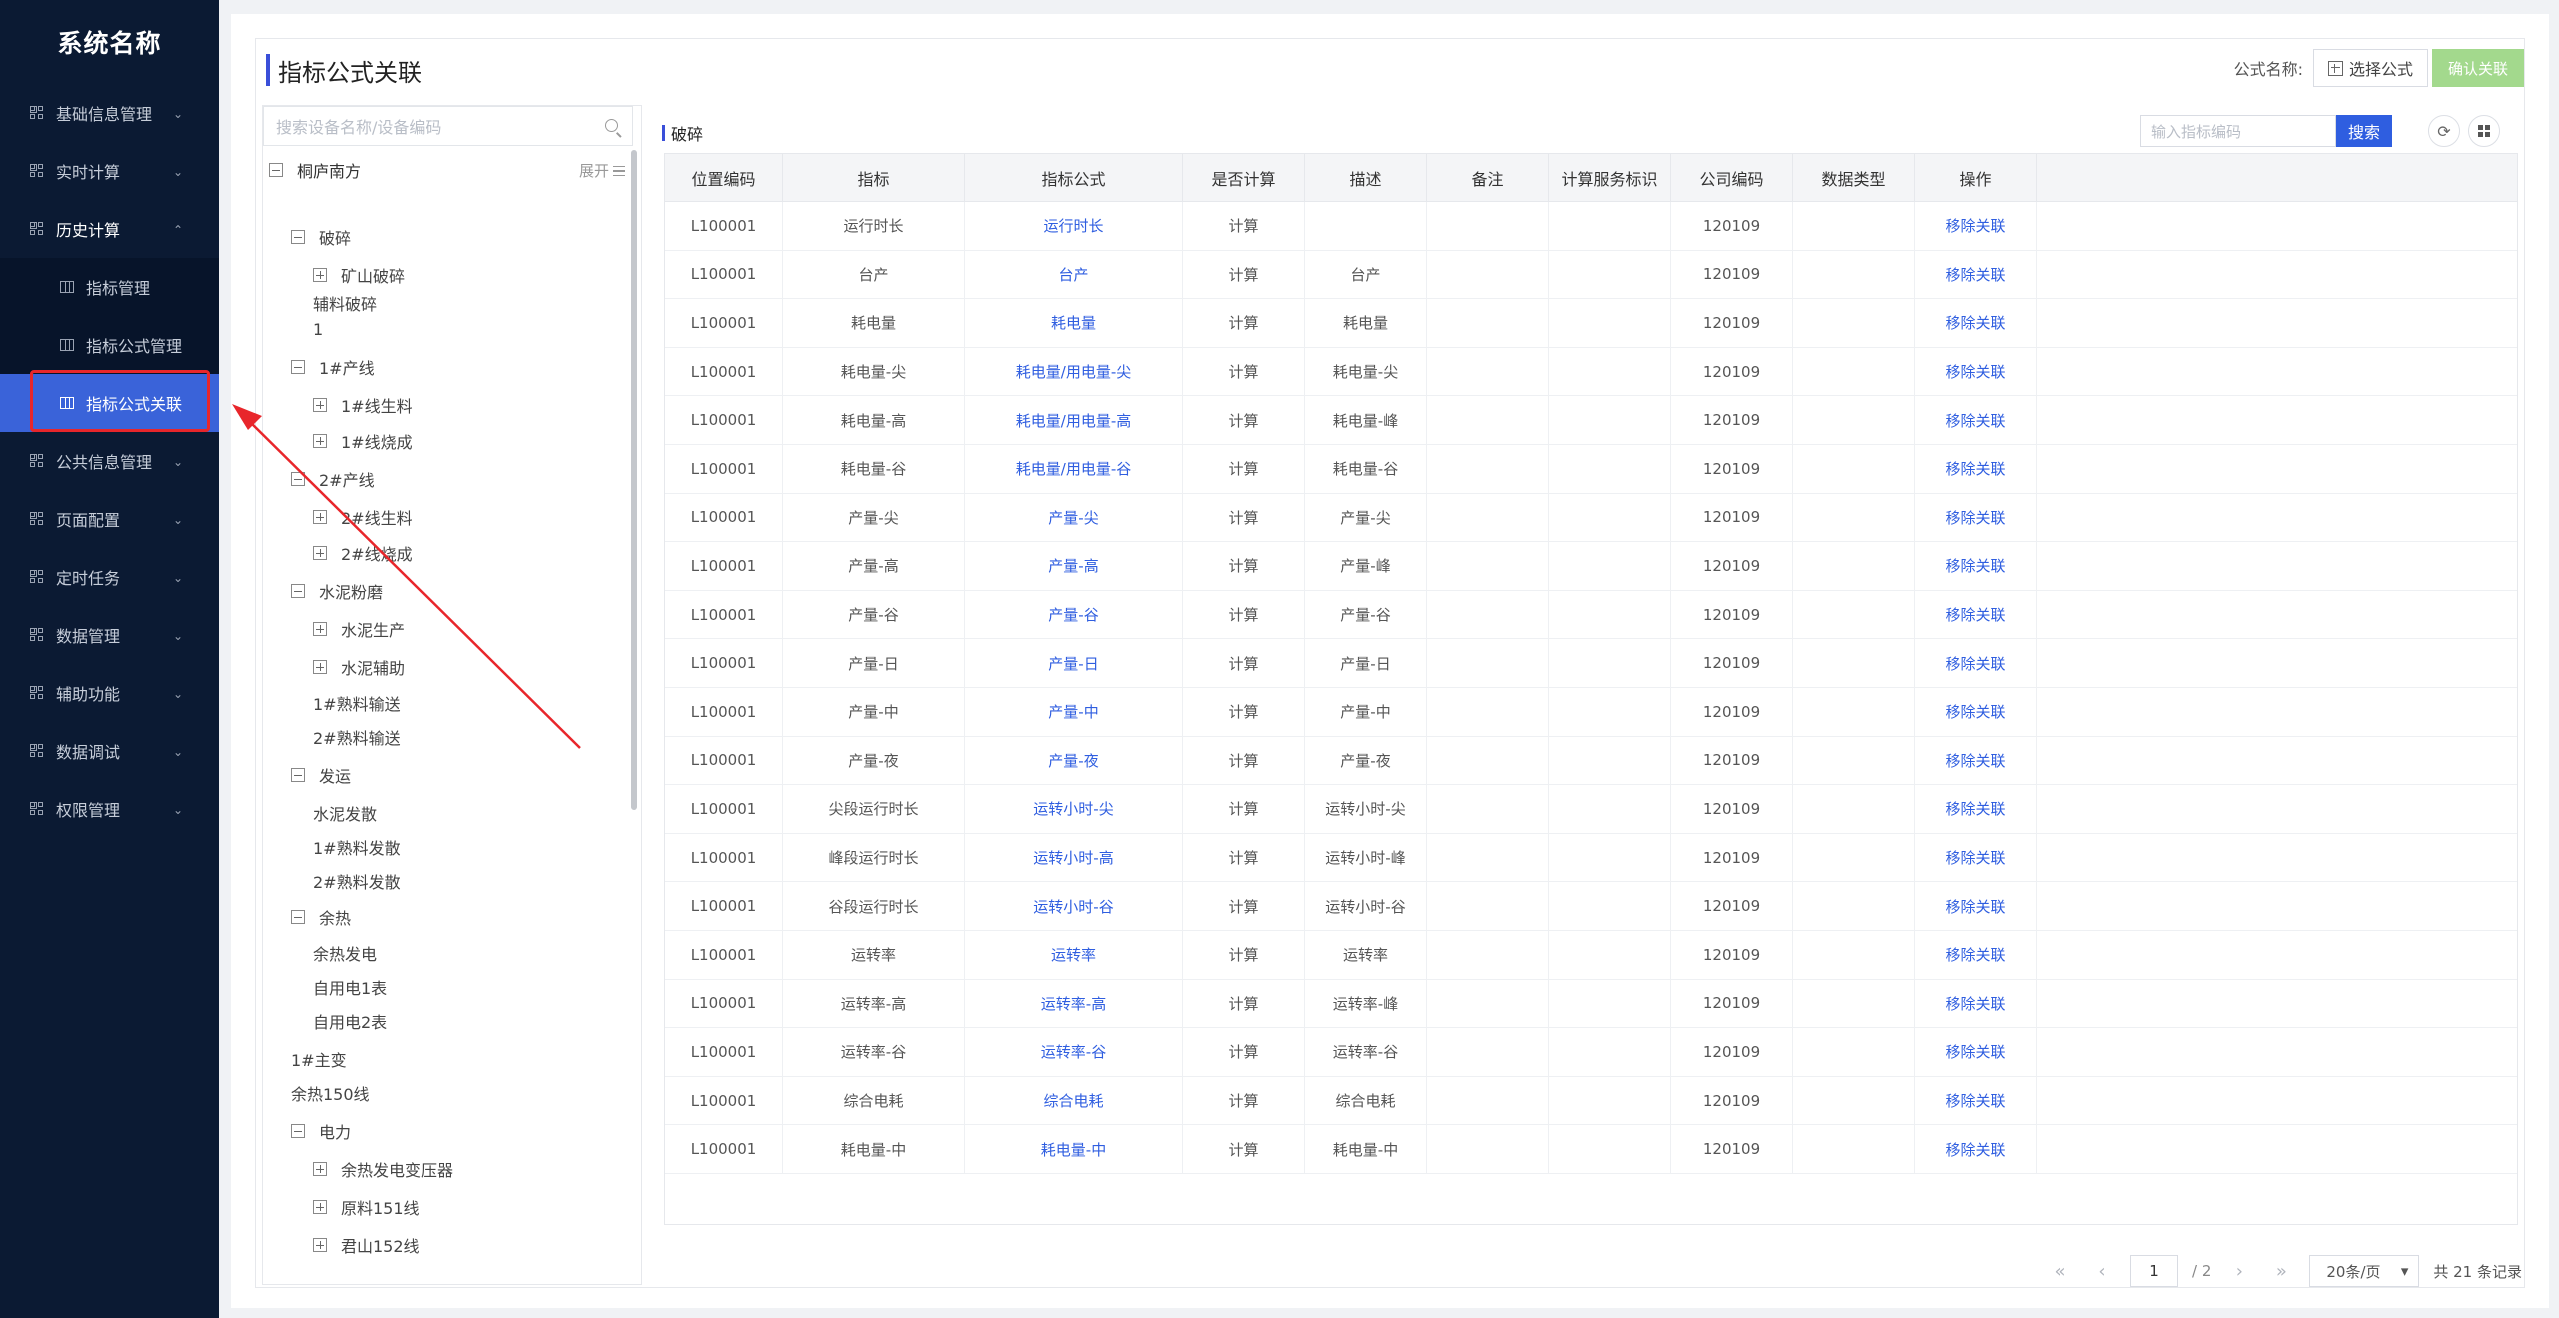  I want to click on tree-node: 余热, so click(321, 917).